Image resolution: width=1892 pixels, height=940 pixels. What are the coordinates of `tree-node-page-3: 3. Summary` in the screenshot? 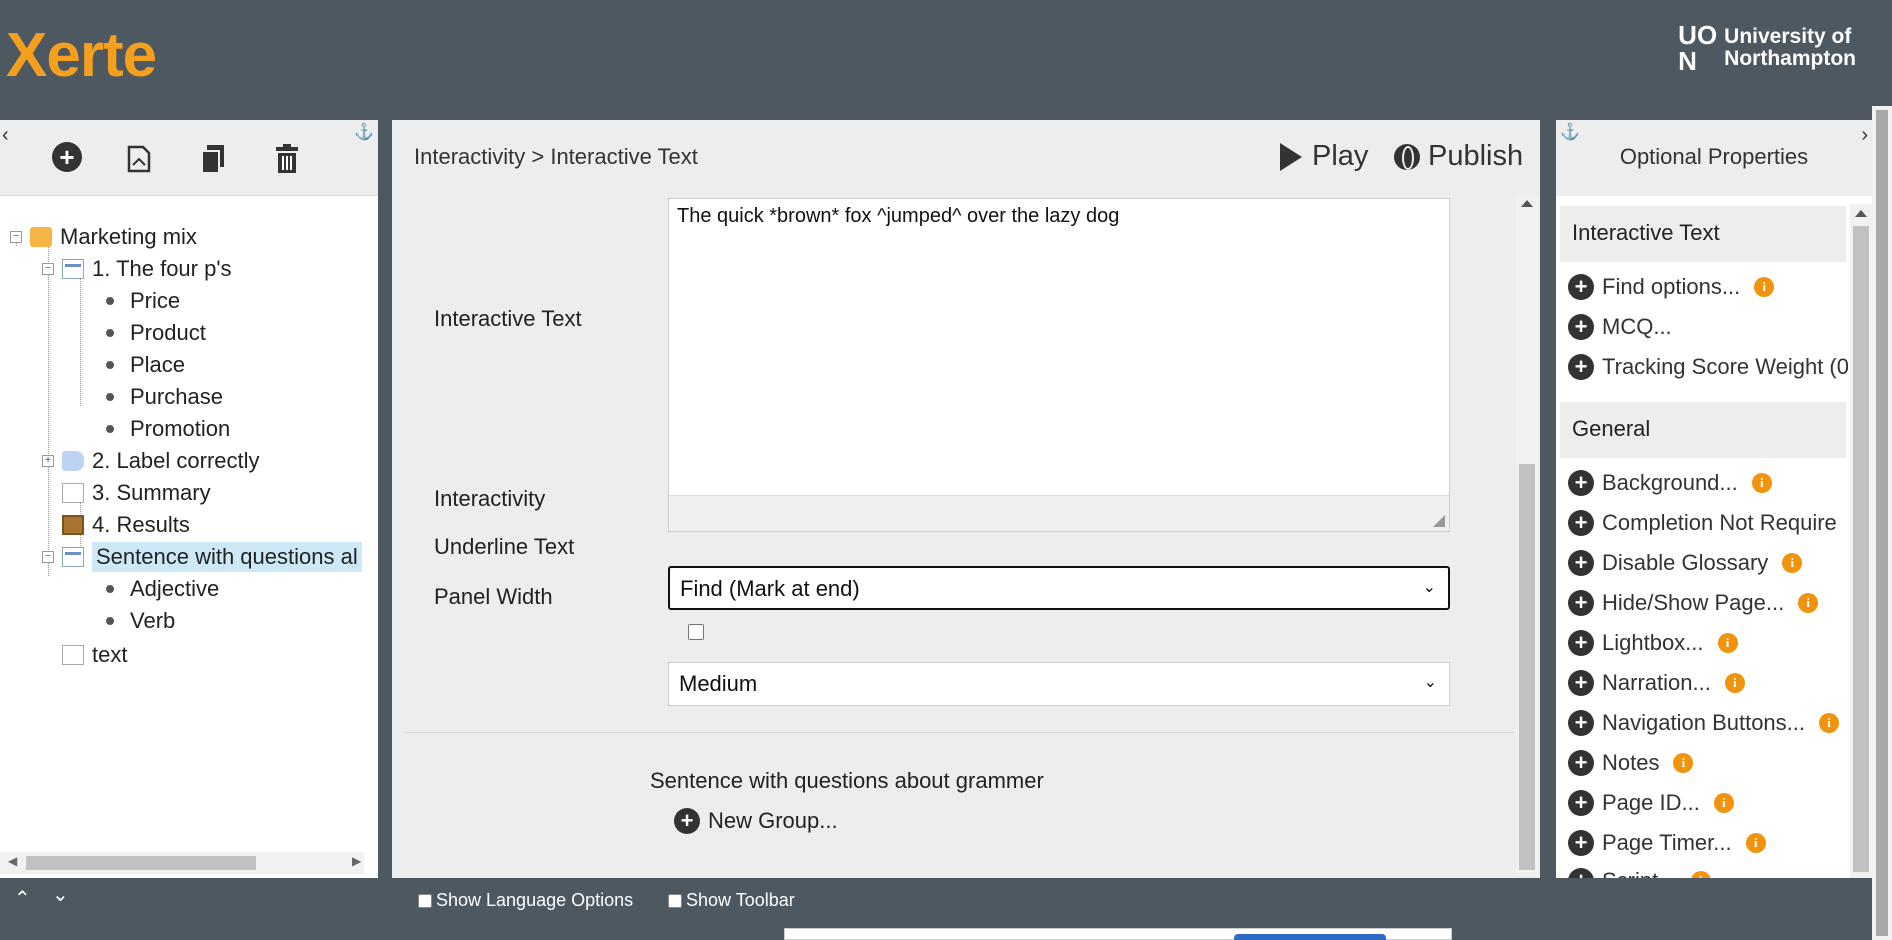 It's located at (136, 493).